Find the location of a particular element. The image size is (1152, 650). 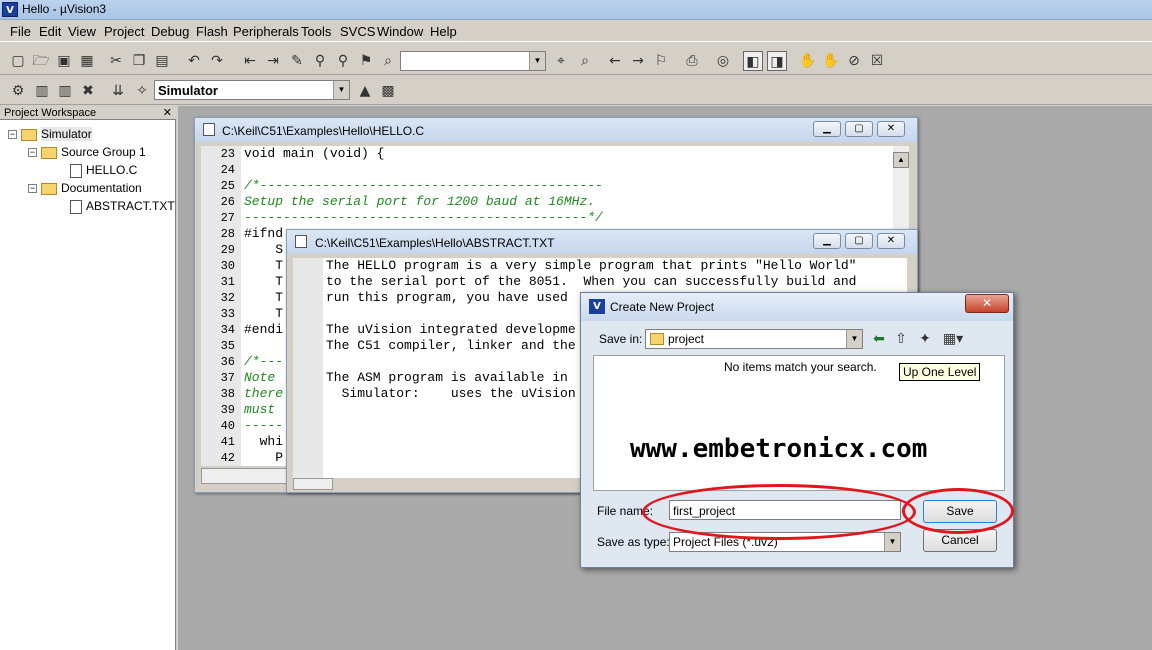

redo-icon: ↷ is located at coordinates (217, 61).